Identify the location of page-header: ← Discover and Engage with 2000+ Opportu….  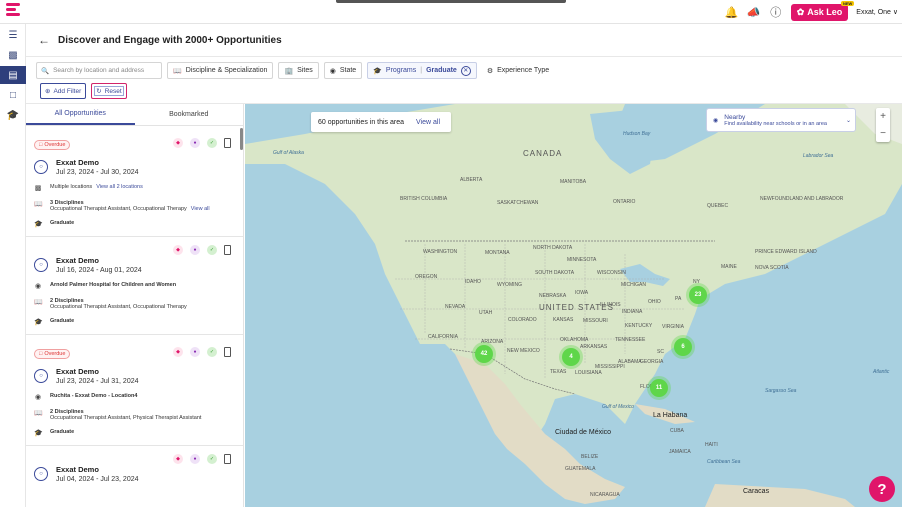
(464, 40).